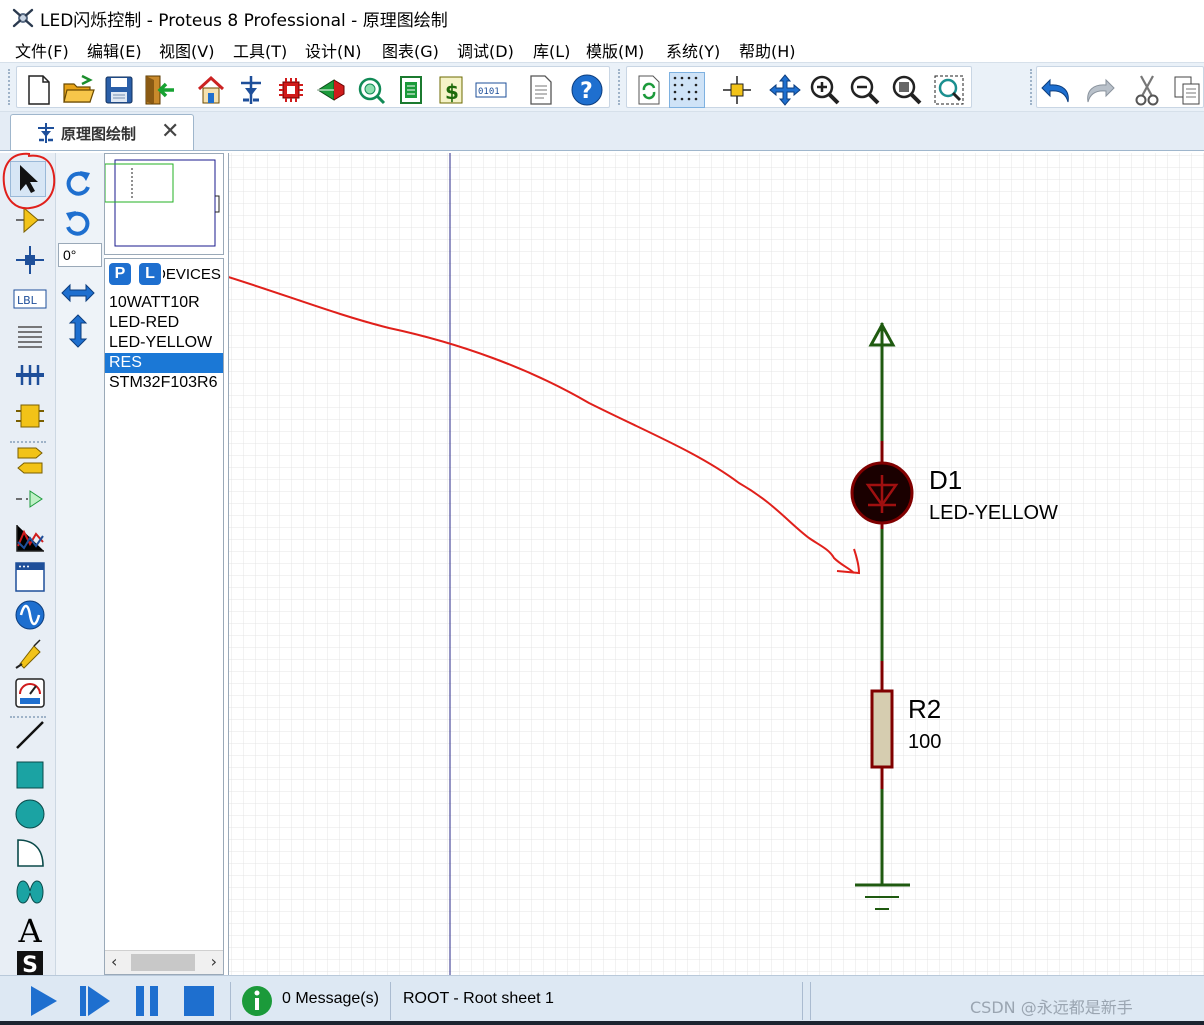 Image resolution: width=1204 pixels, height=1025 pixels. Describe the element at coordinates (30, 538) in the screenshot. I see `graph-icon` at that location.